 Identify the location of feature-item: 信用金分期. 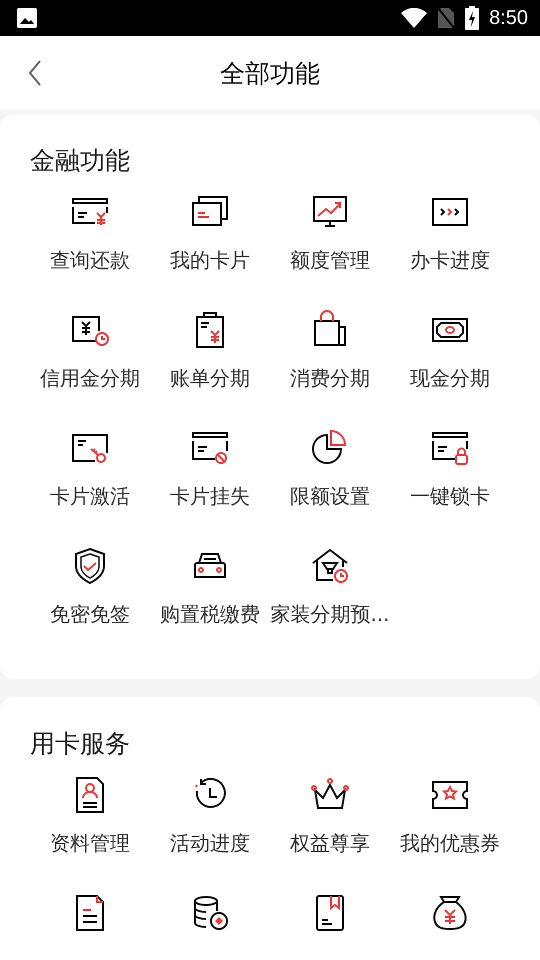
(90, 364).